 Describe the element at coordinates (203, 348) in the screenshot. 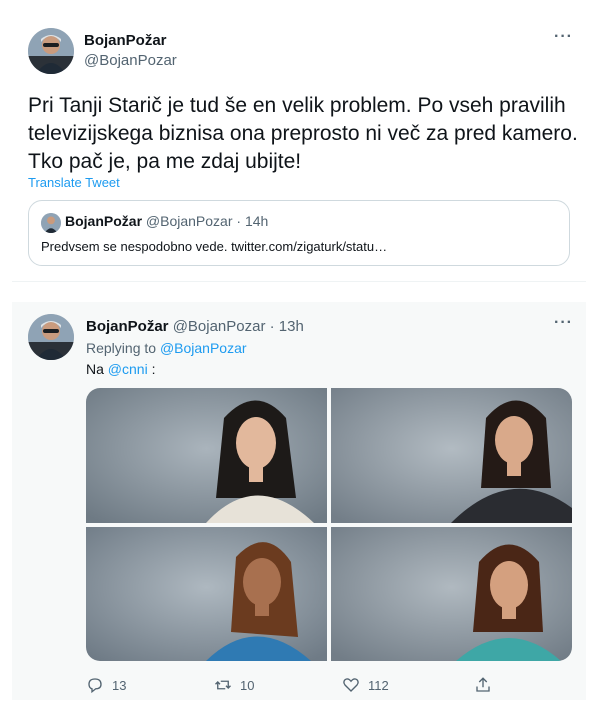

I see `replying-to-link: @BojanPozar` at that location.